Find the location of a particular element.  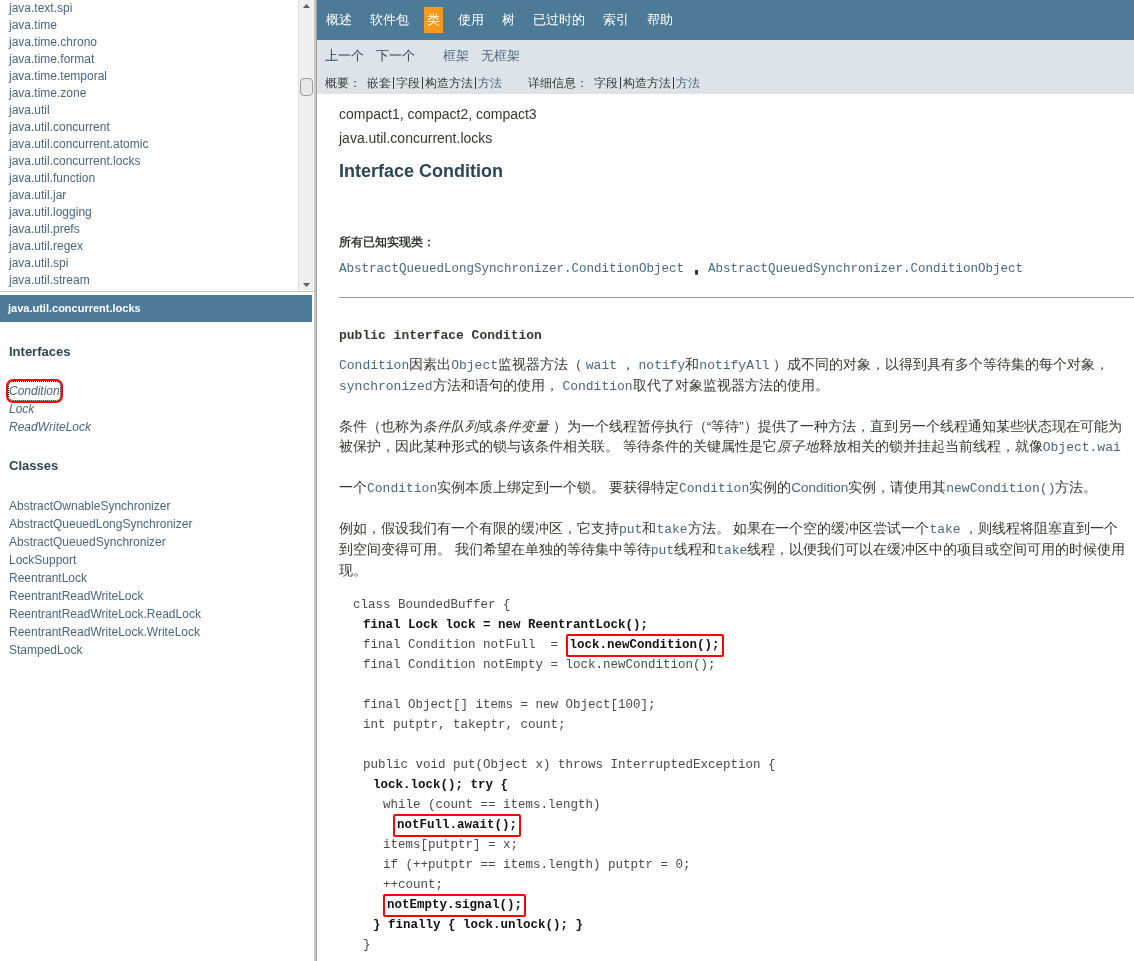

code-line: } finally { lock.unlock(); } is located at coordinates (478, 925).